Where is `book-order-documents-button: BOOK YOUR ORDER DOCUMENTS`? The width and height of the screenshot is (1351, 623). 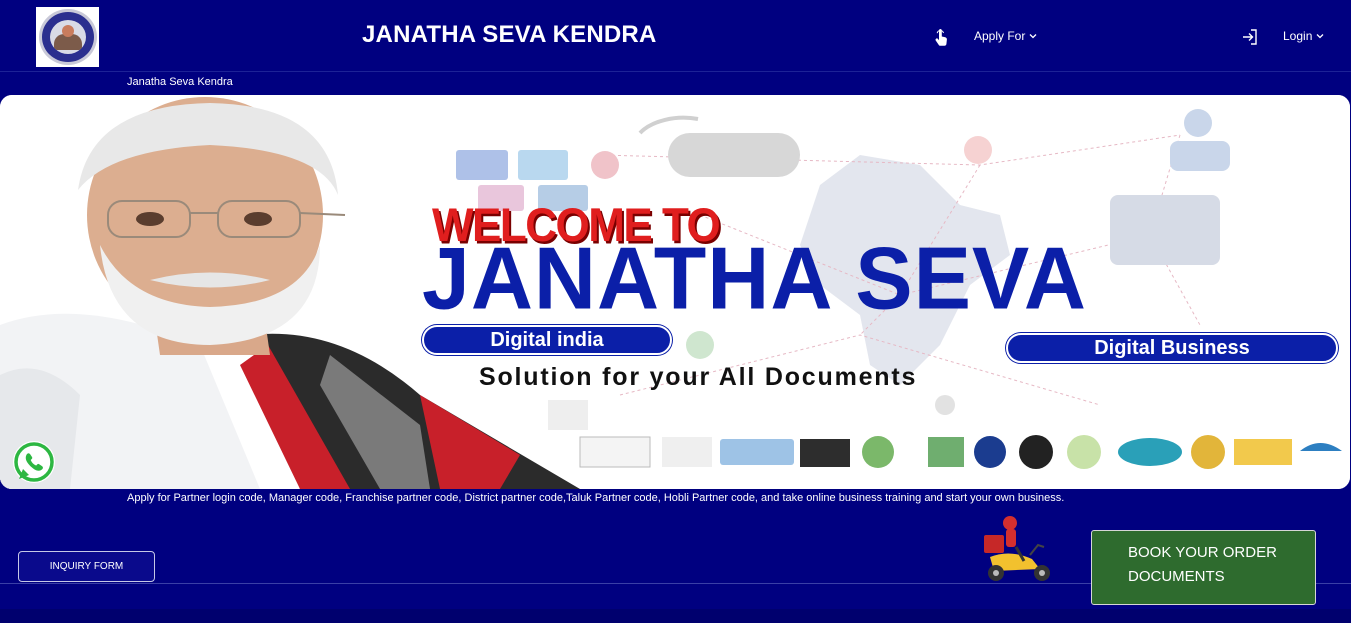 book-order-documents-button: BOOK YOUR ORDER DOCUMENTS is located at coordinates (1203, 567).